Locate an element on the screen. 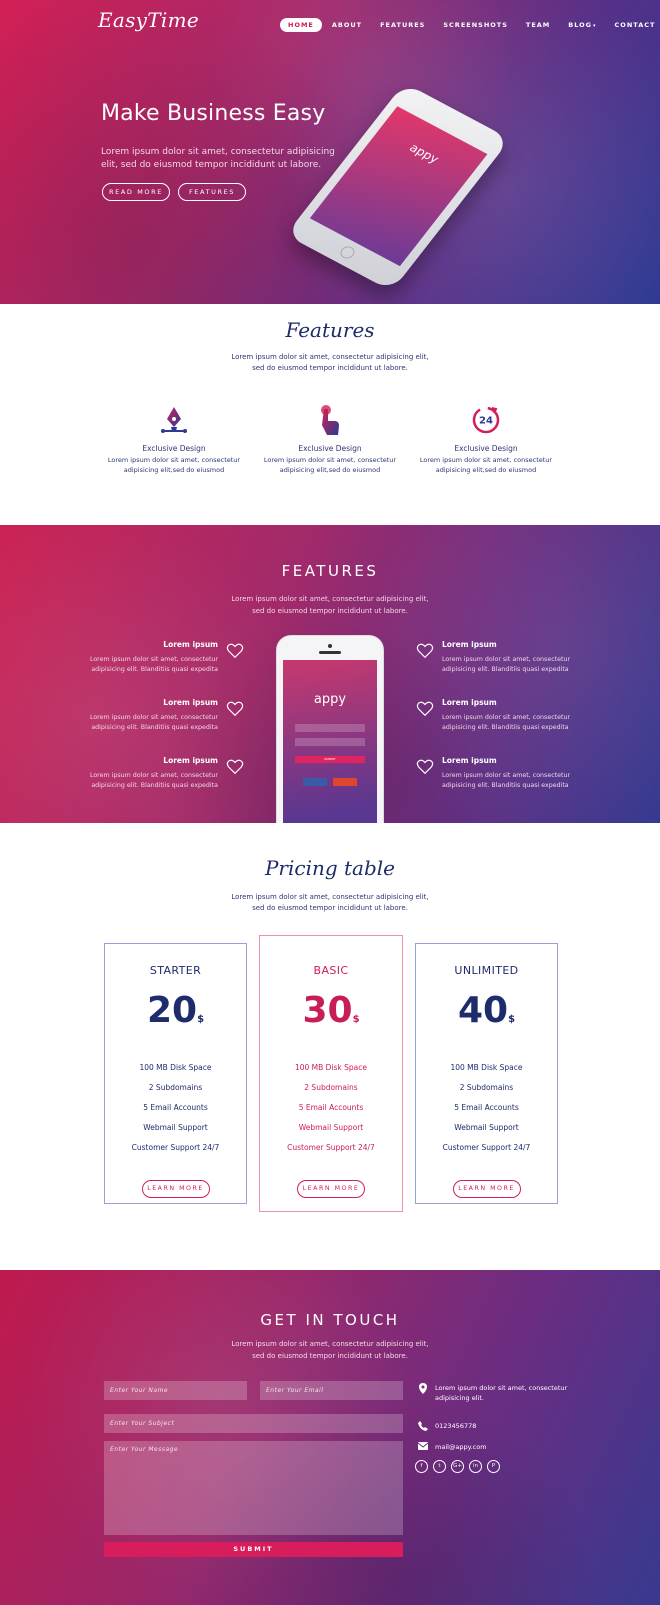 This screenshot has width=660, height=1605. linkedin-icon: in is located at coordinates (475, 1466).